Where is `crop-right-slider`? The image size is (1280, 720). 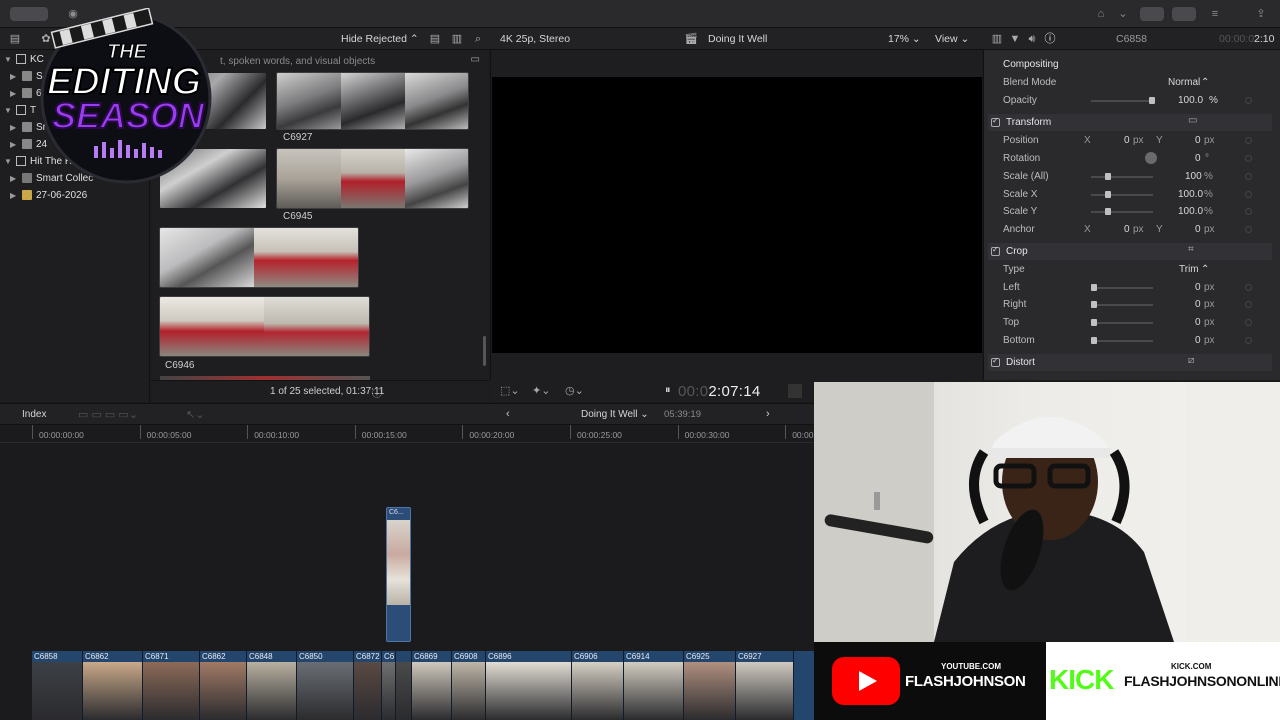 crop-right-slider is located at coordinates (1122, 304).